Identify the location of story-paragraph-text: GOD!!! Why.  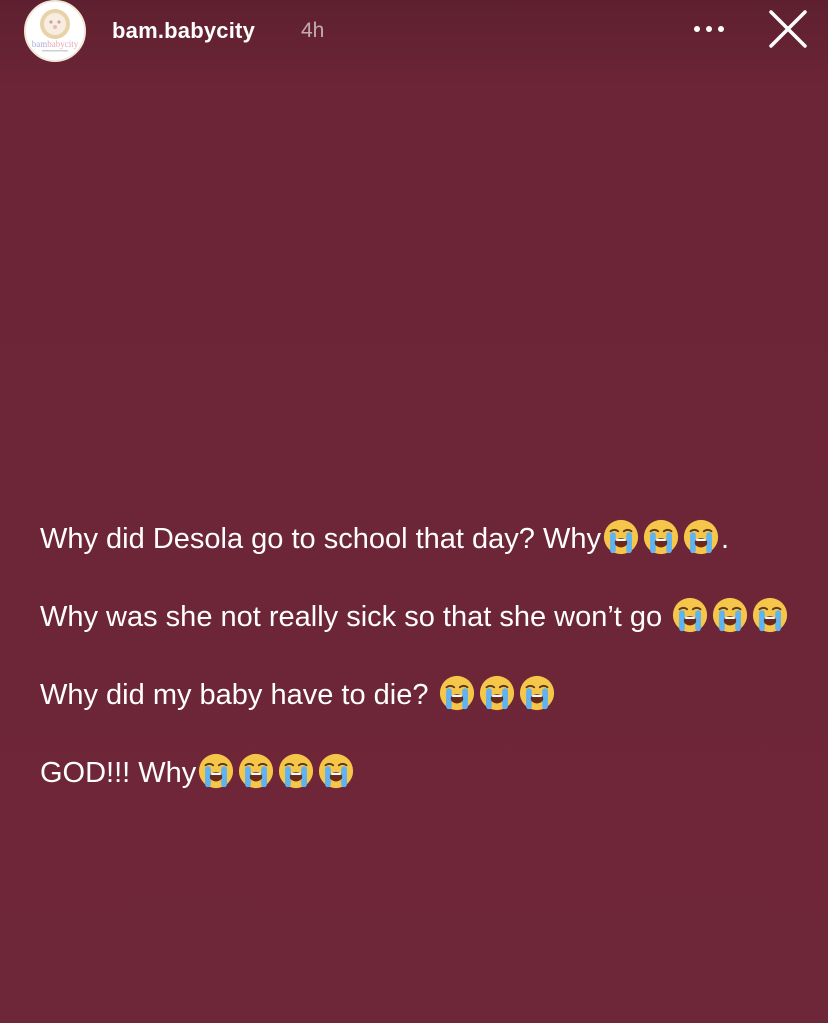
(118, 773).